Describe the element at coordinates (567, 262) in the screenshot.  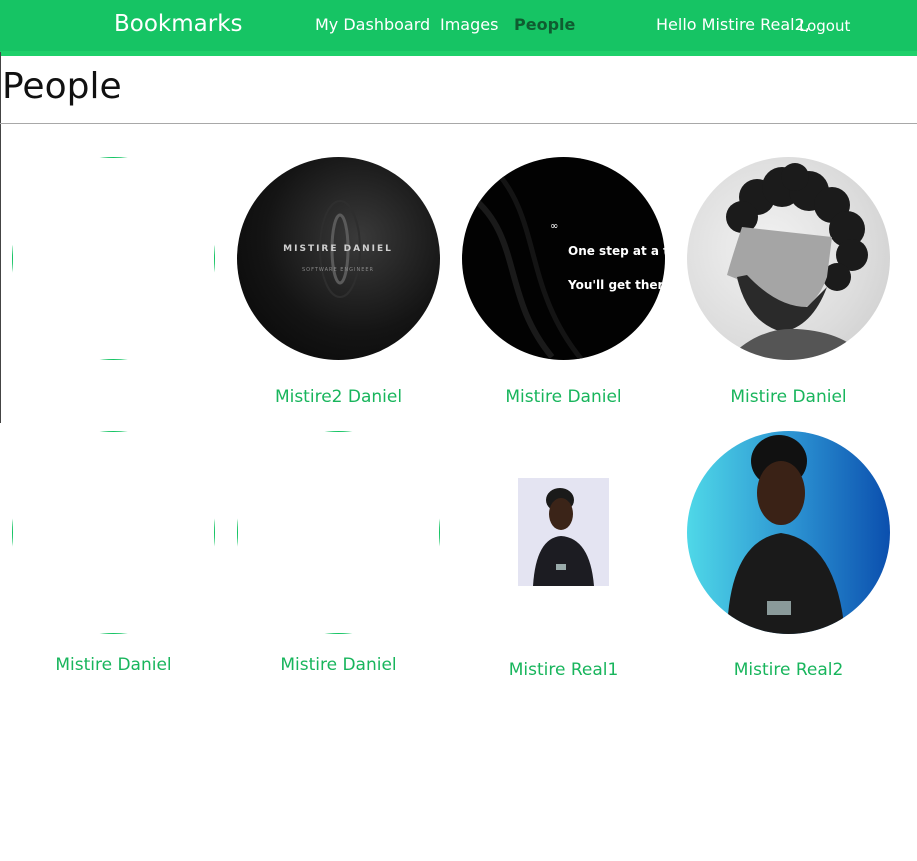
I see `quote-image: ∞ One step at a time, You'll get there` at that location.